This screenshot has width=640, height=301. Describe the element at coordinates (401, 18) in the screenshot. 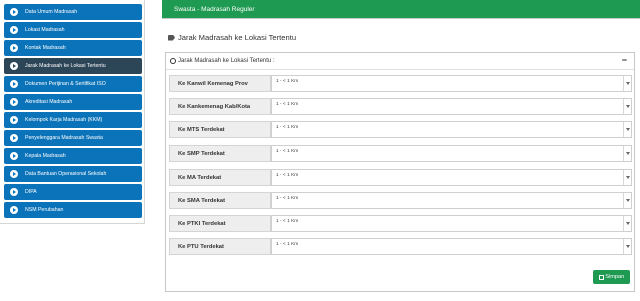

I see `banner-divider` at that location.